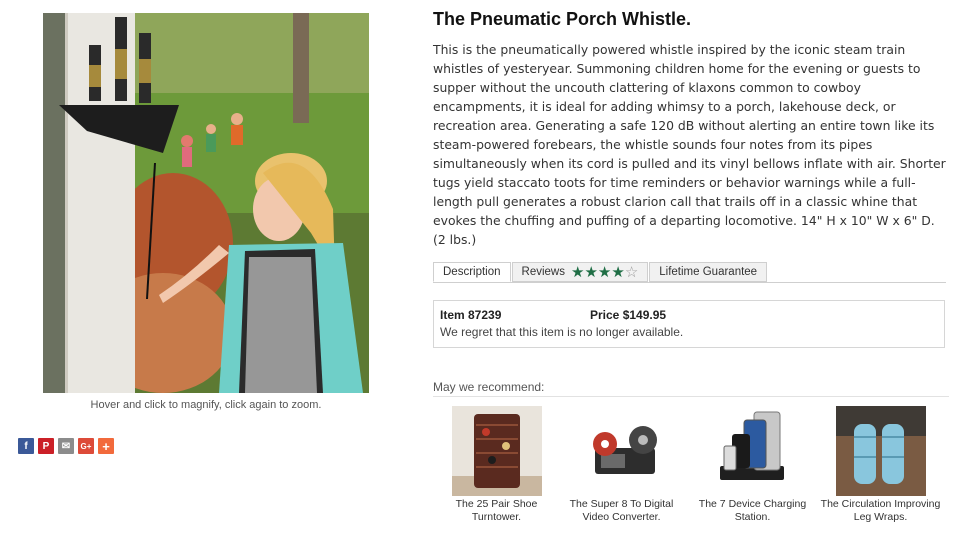 Image resolution: width=960 pixels, height=536 pixels. Describe the element at coordinates (628, 315) in the screenshot. I see `item-price: Price $149.95` at that location.